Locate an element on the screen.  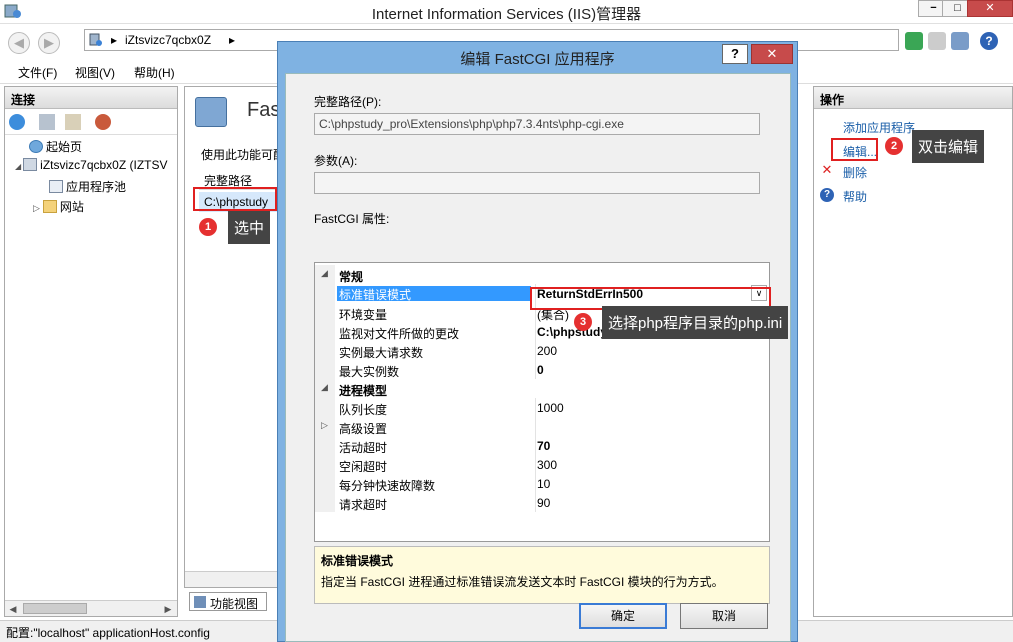
property-row: 活动超时 70 is located at coordinates (542, 445).